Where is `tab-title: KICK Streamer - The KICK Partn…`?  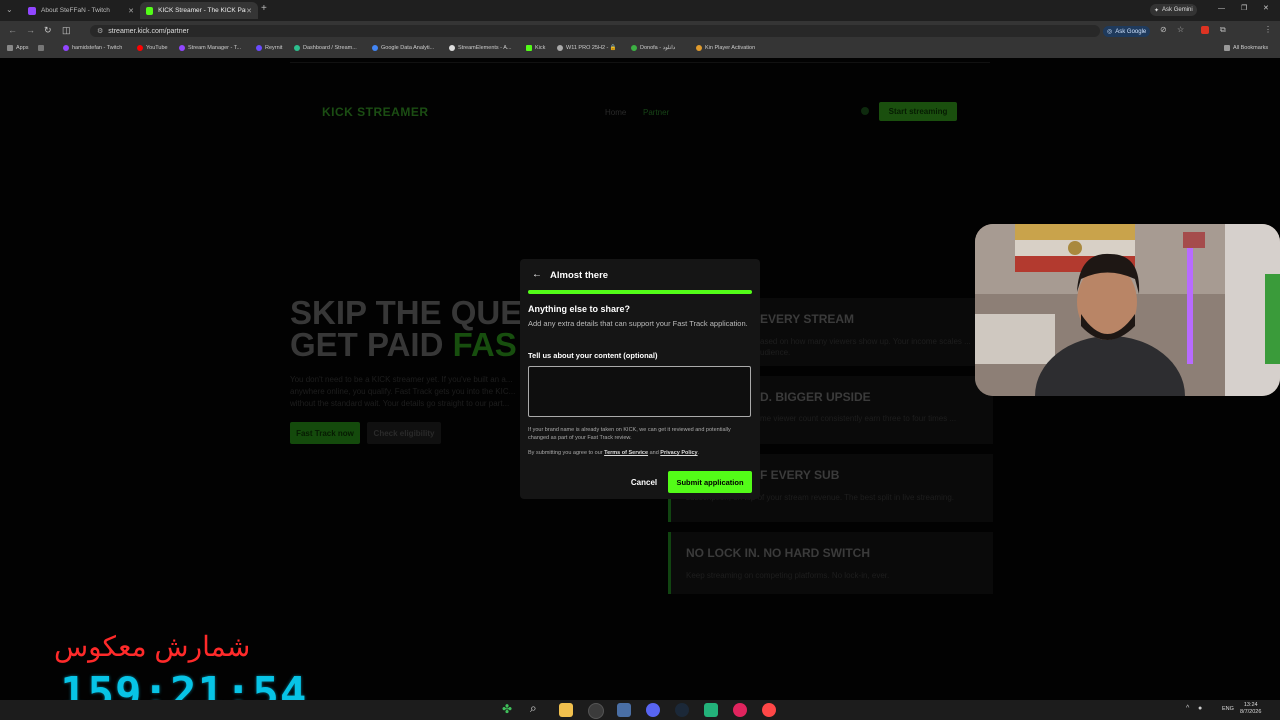
tab-title: KICK Streamer - The KICK Partn… is located at coordinates (202, 10).